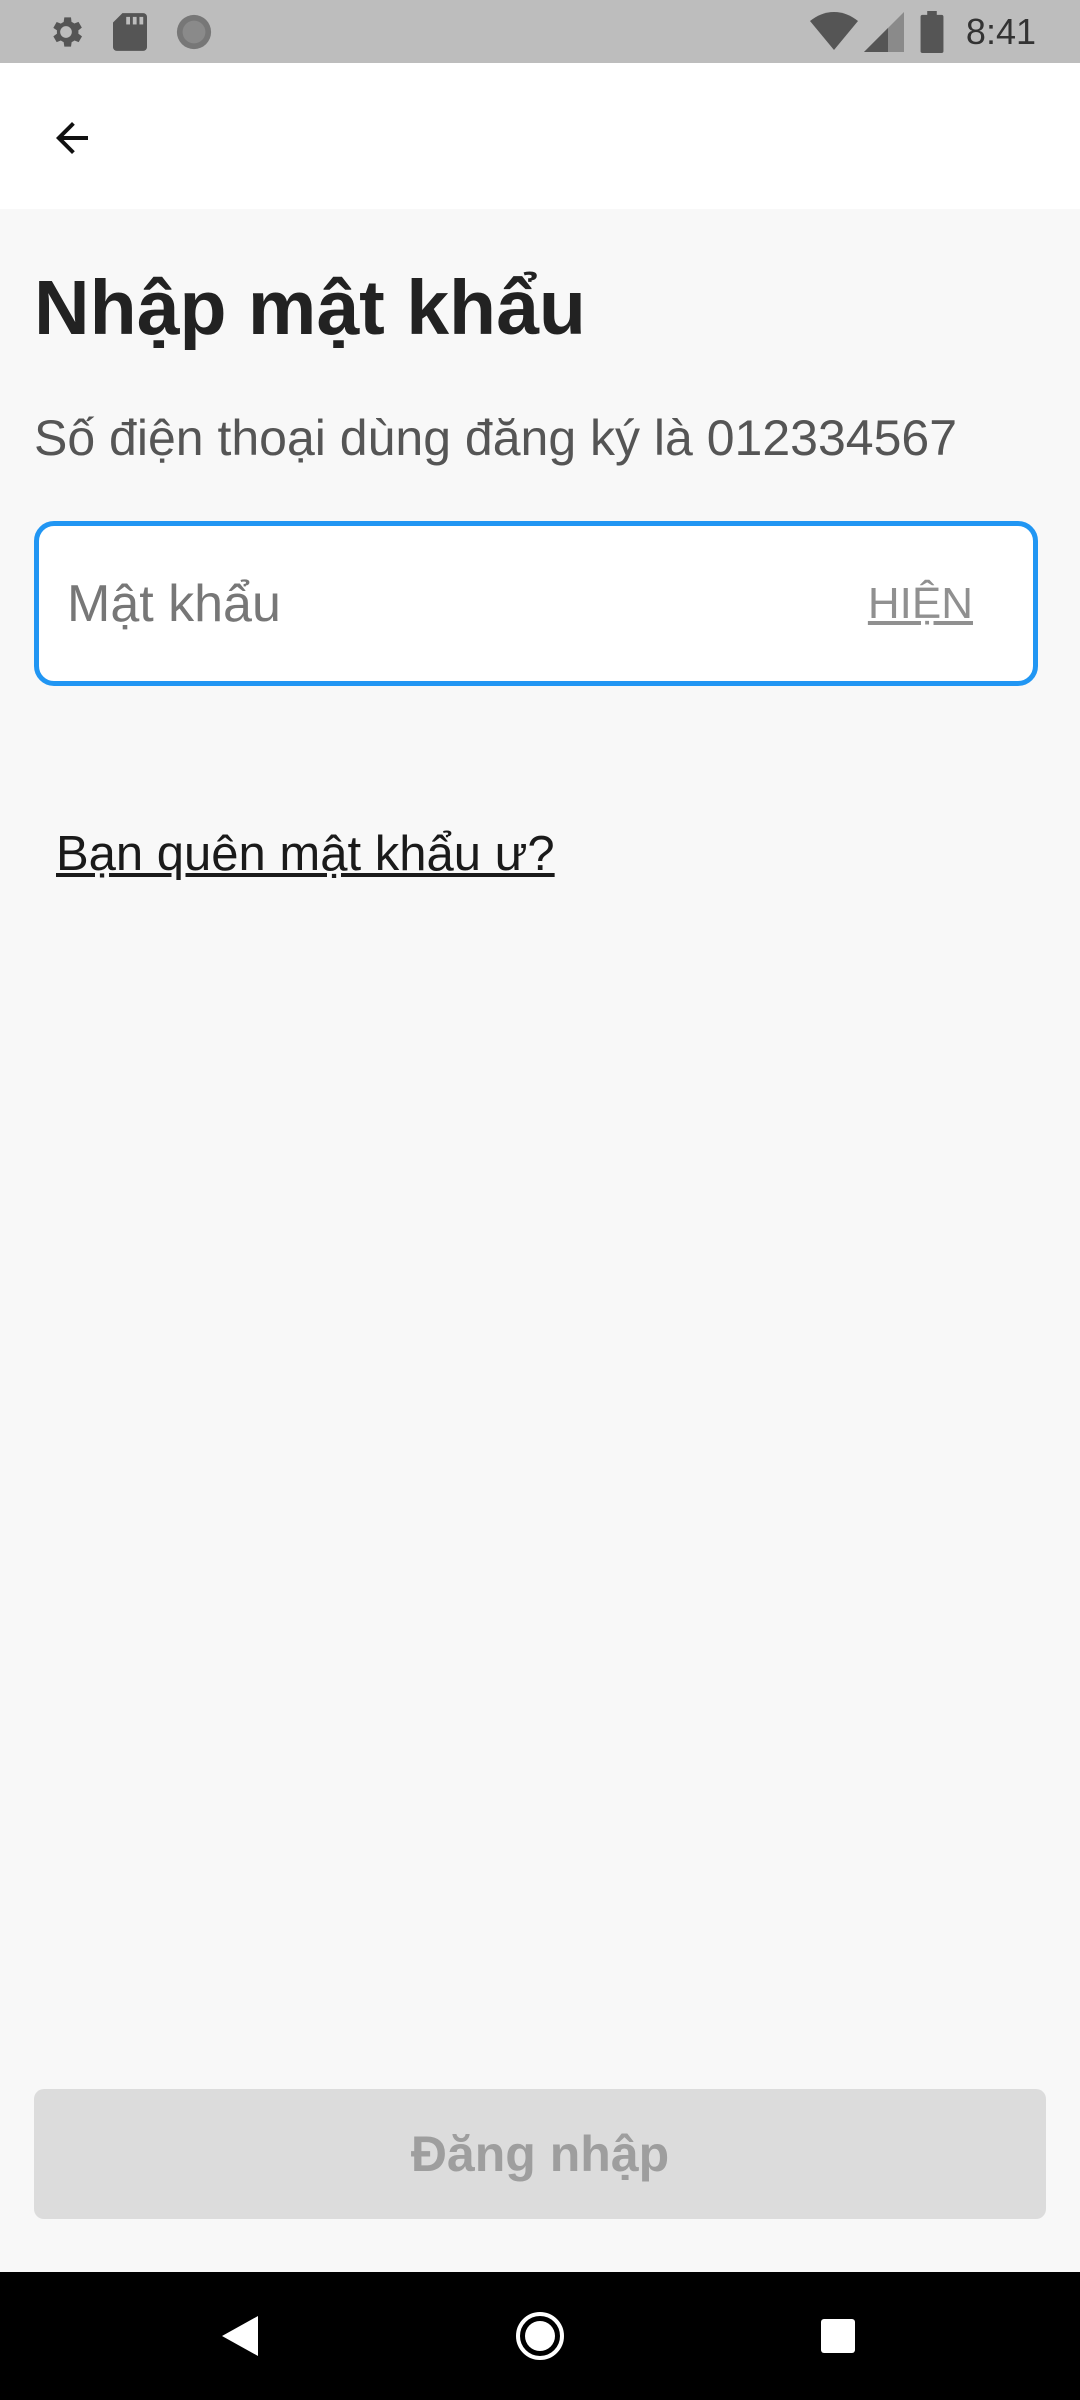 The image size is (1080, 2400). What do you see at coordinates (834, 31) in the screenshot?
I see `wifi-icon` at bounding box center [834, 31].